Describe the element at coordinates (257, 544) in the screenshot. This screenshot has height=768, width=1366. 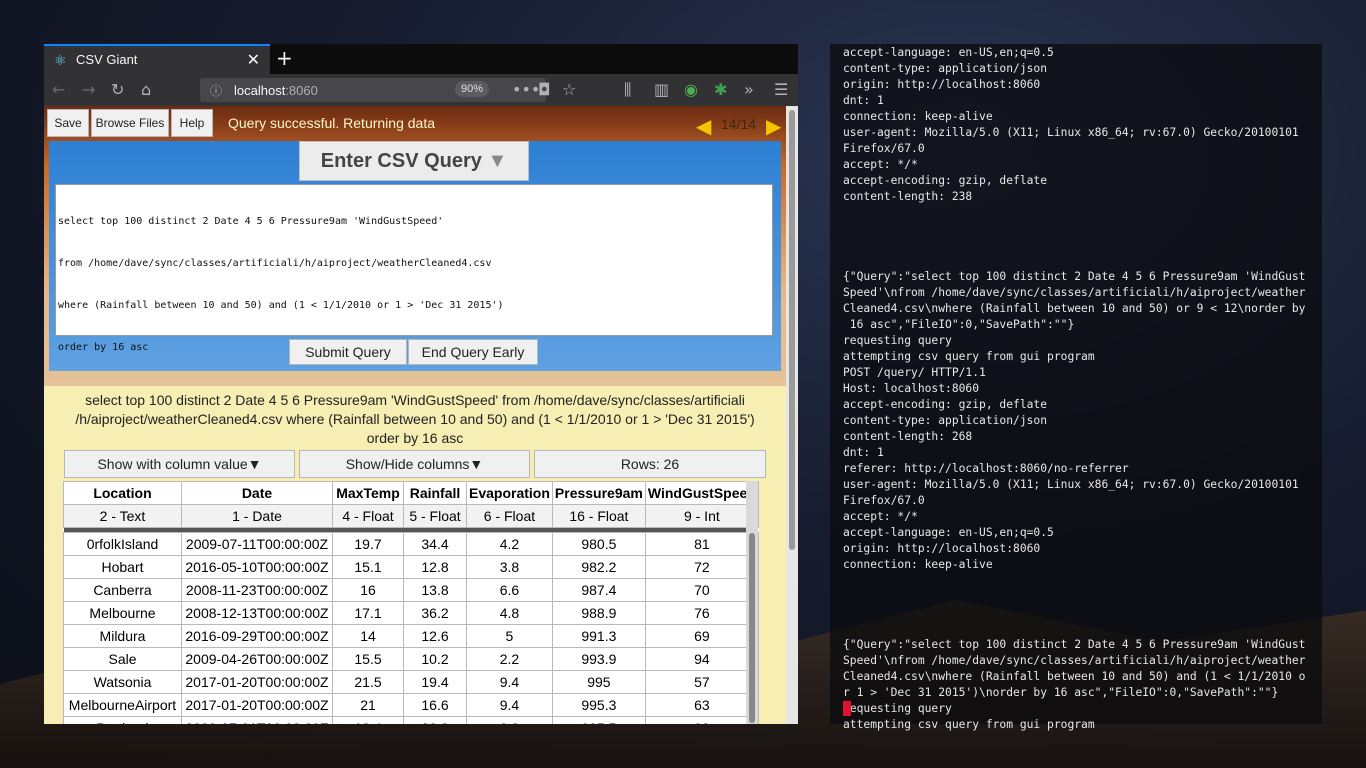
I see `table-cell: 2009-07-11T00:00:00Z` at that location.